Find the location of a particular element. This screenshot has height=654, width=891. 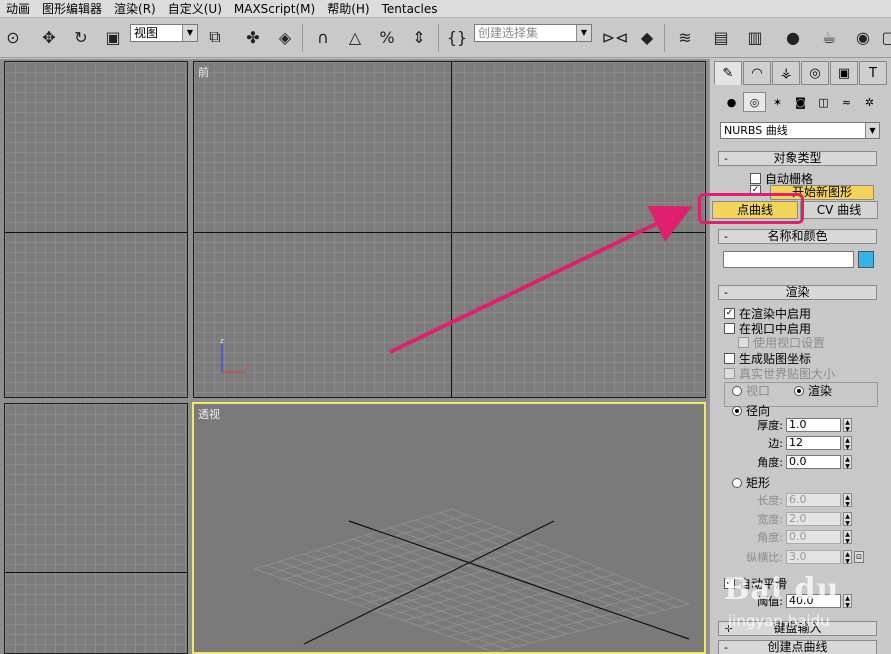

mirror-icon: ⊳⊲ is located at coordinates (615, 37).